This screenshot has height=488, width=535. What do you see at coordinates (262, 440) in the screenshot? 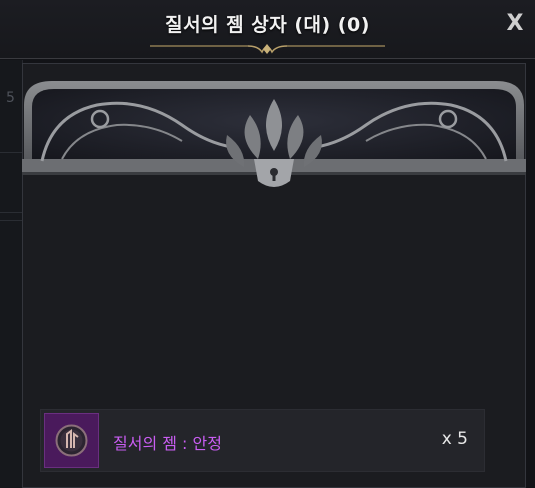
I see `item-row: 질서의 젬 : 안정 x 5` at bounding box center [262, 440].